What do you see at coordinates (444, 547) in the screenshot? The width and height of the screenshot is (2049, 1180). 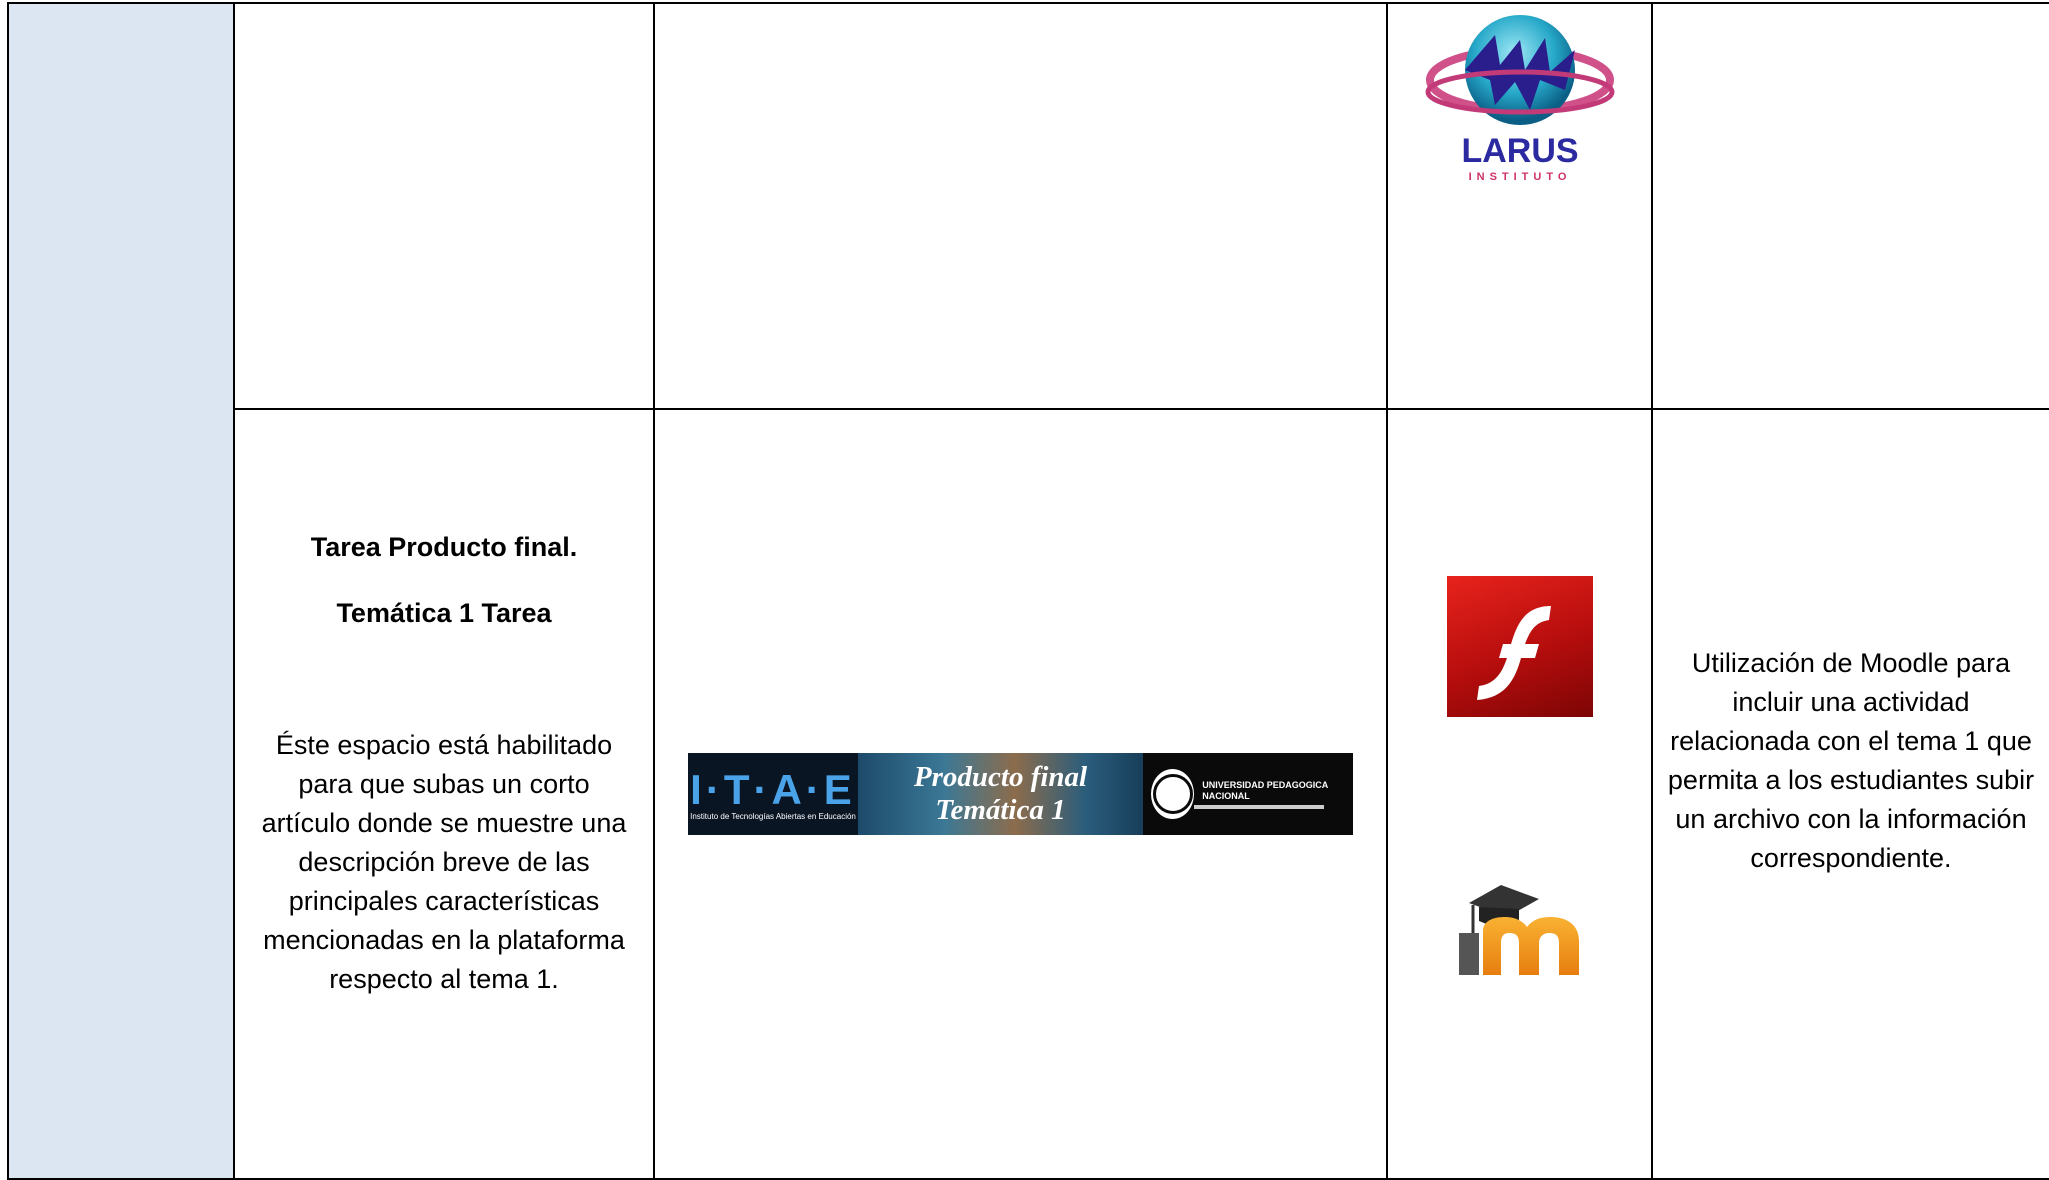 I see `task-title: Tarea Producto final.` at bounding box center [444, 547].